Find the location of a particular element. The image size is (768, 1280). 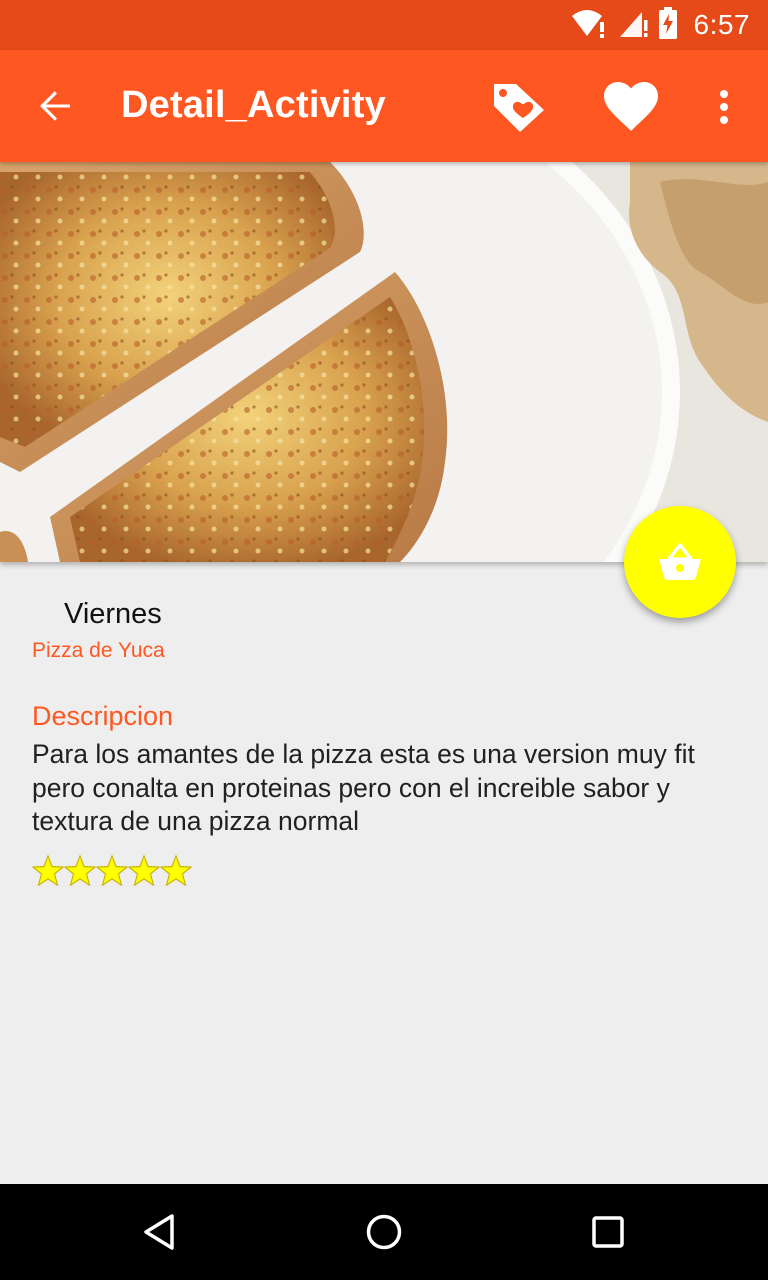

tag-heart-icon is located at coordinates (519, 108).